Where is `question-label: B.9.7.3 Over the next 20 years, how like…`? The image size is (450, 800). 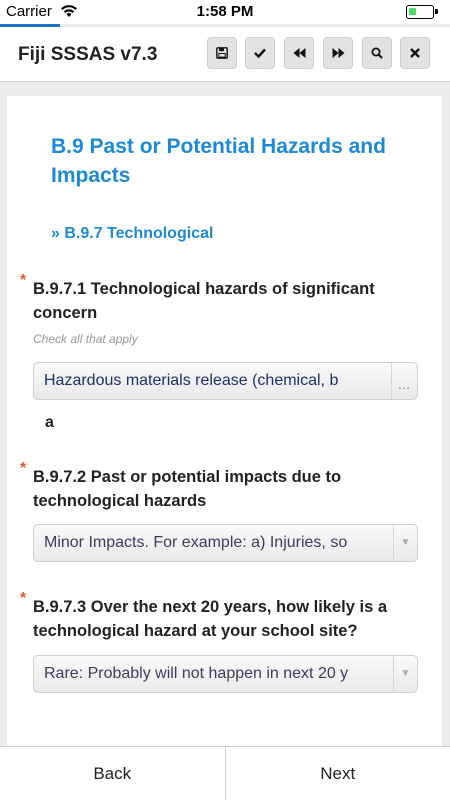
question-label: B.9.7.3 Over the next 20 years, how like… is located at coordinates (210, 619).